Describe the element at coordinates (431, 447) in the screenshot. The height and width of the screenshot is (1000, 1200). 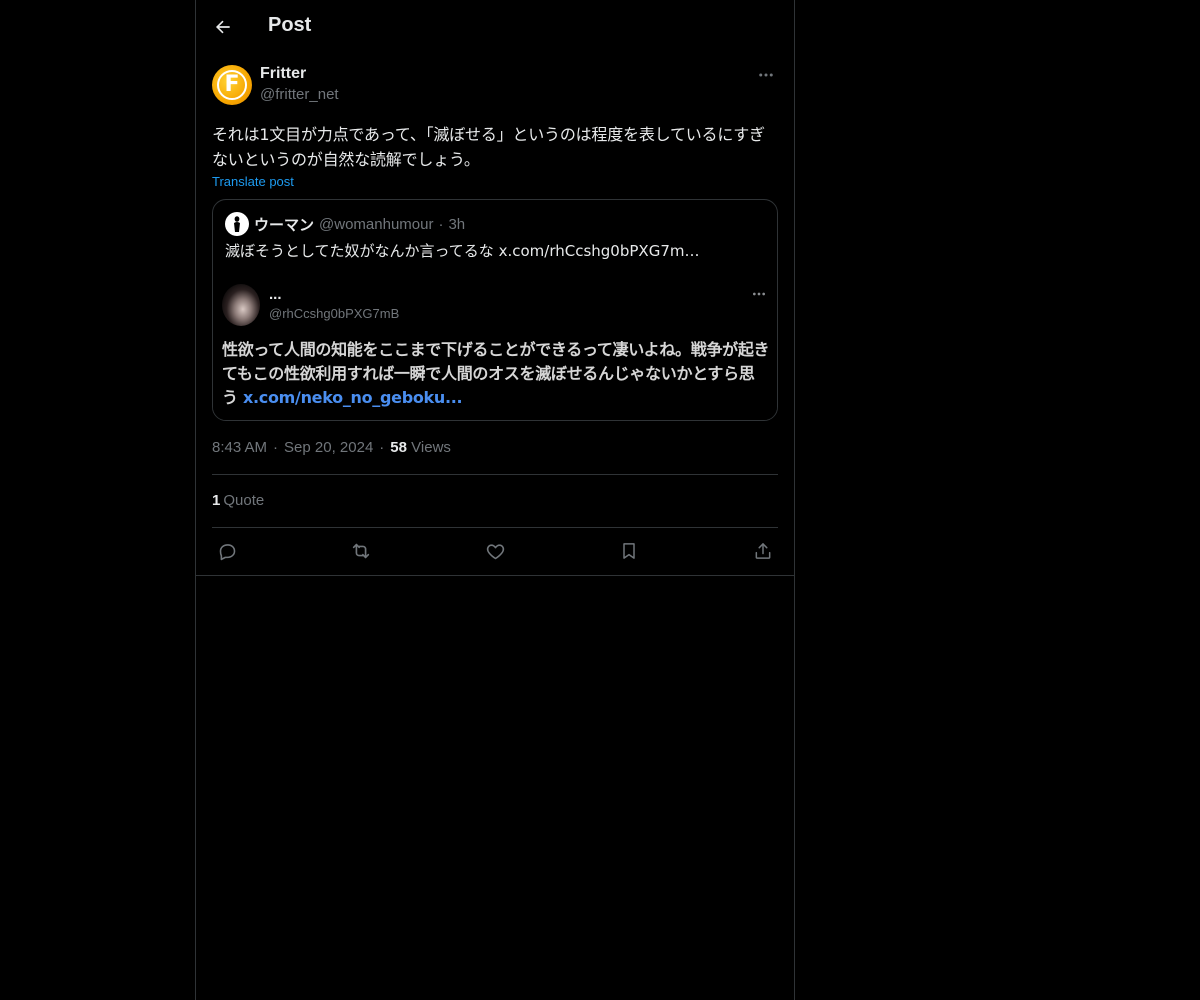
I see `views-label: Views` at that location.